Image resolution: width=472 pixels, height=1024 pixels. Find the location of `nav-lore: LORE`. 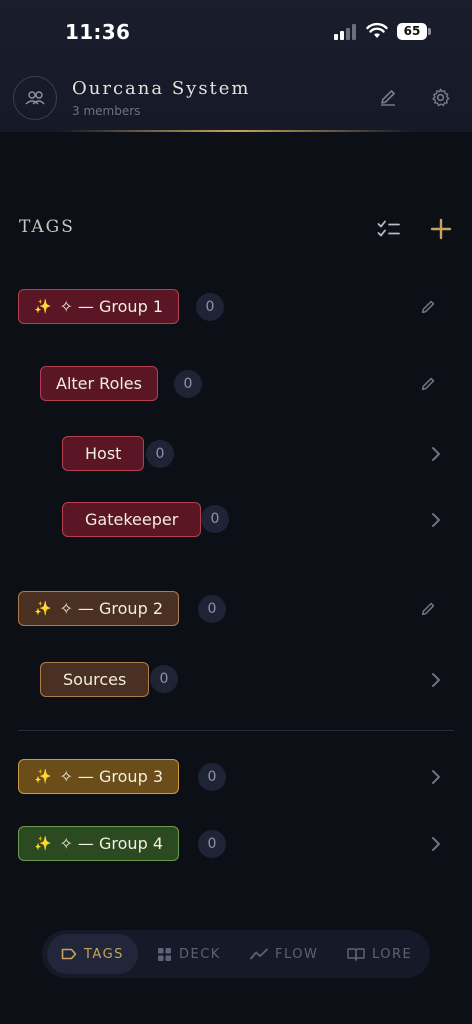

nav-lore: LORE is located at coordinates (379, 954).